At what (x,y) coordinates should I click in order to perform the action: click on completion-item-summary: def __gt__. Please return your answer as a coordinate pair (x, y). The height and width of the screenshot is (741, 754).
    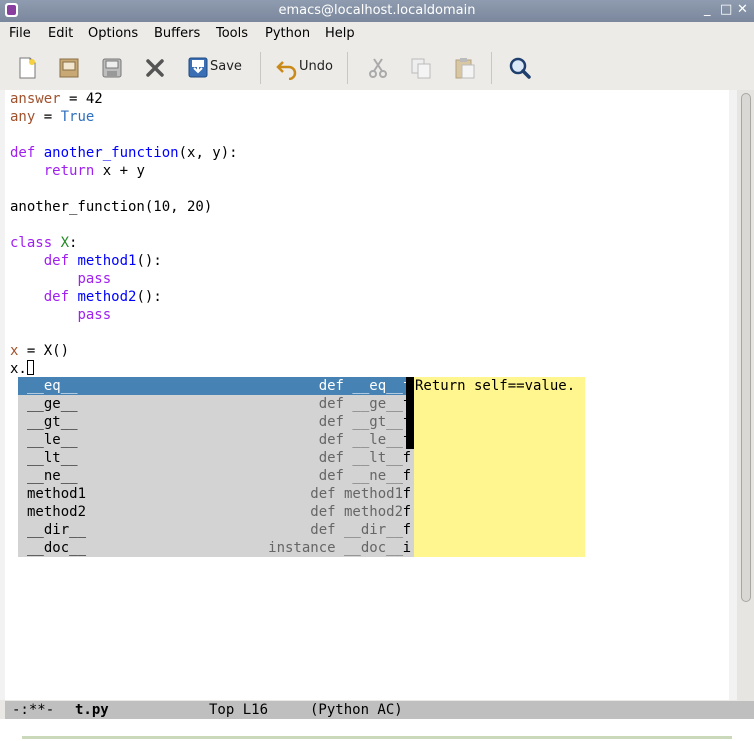
    Looking at the image, I should click on (360, 422).